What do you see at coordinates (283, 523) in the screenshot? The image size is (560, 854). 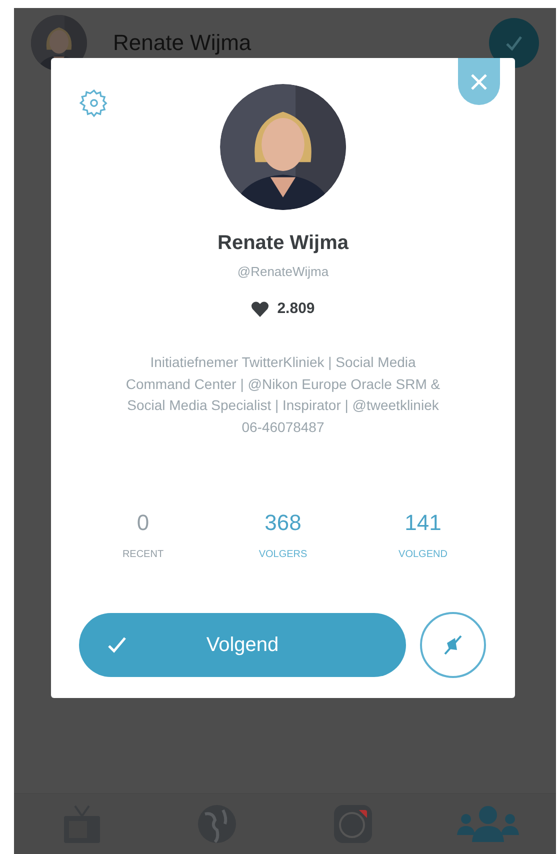 I see `stat-value: 368` at bounding box center [283, 523].